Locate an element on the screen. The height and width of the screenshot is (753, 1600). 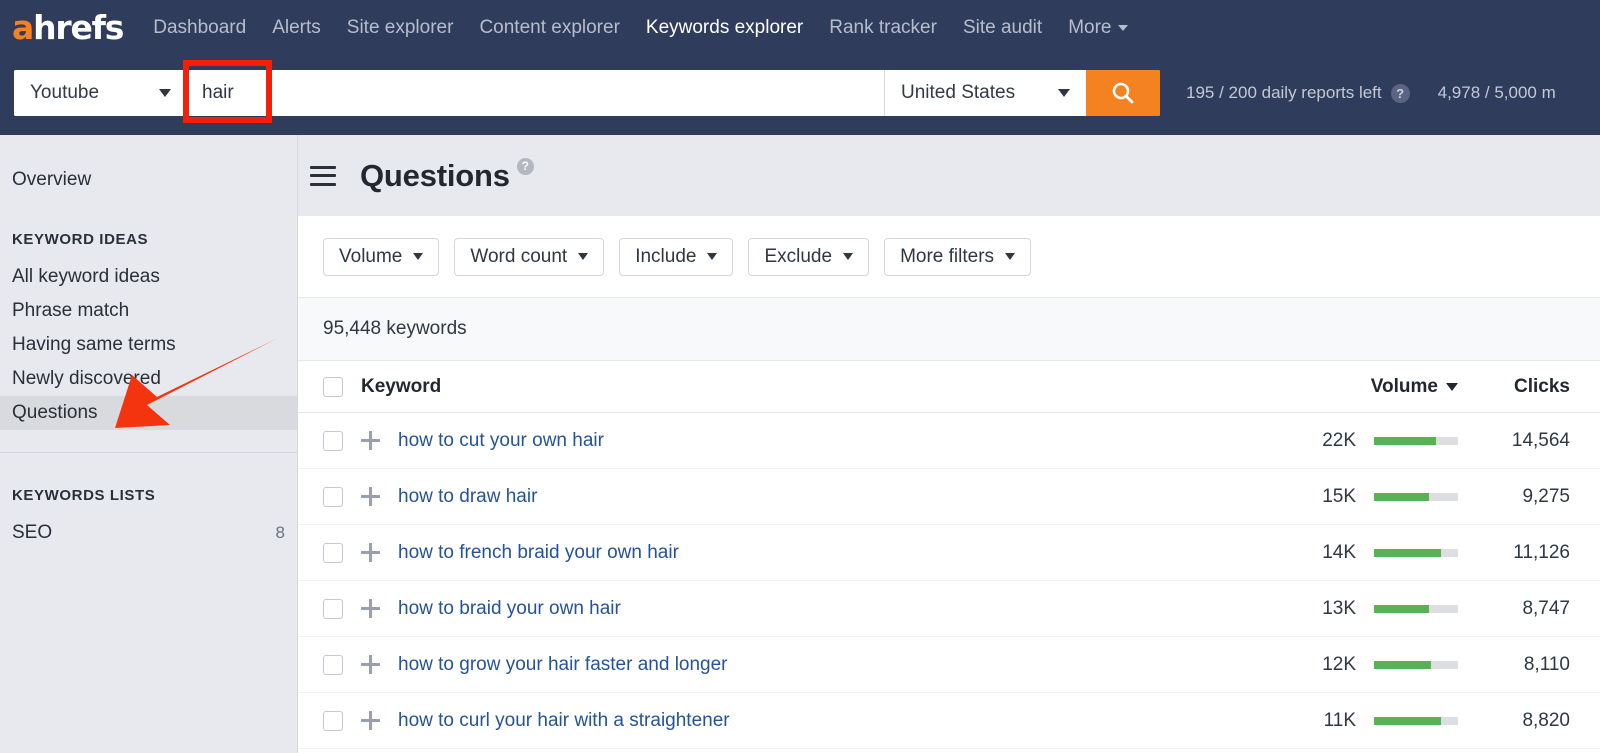
hamburger-icon is located at coordinates (323, 175).